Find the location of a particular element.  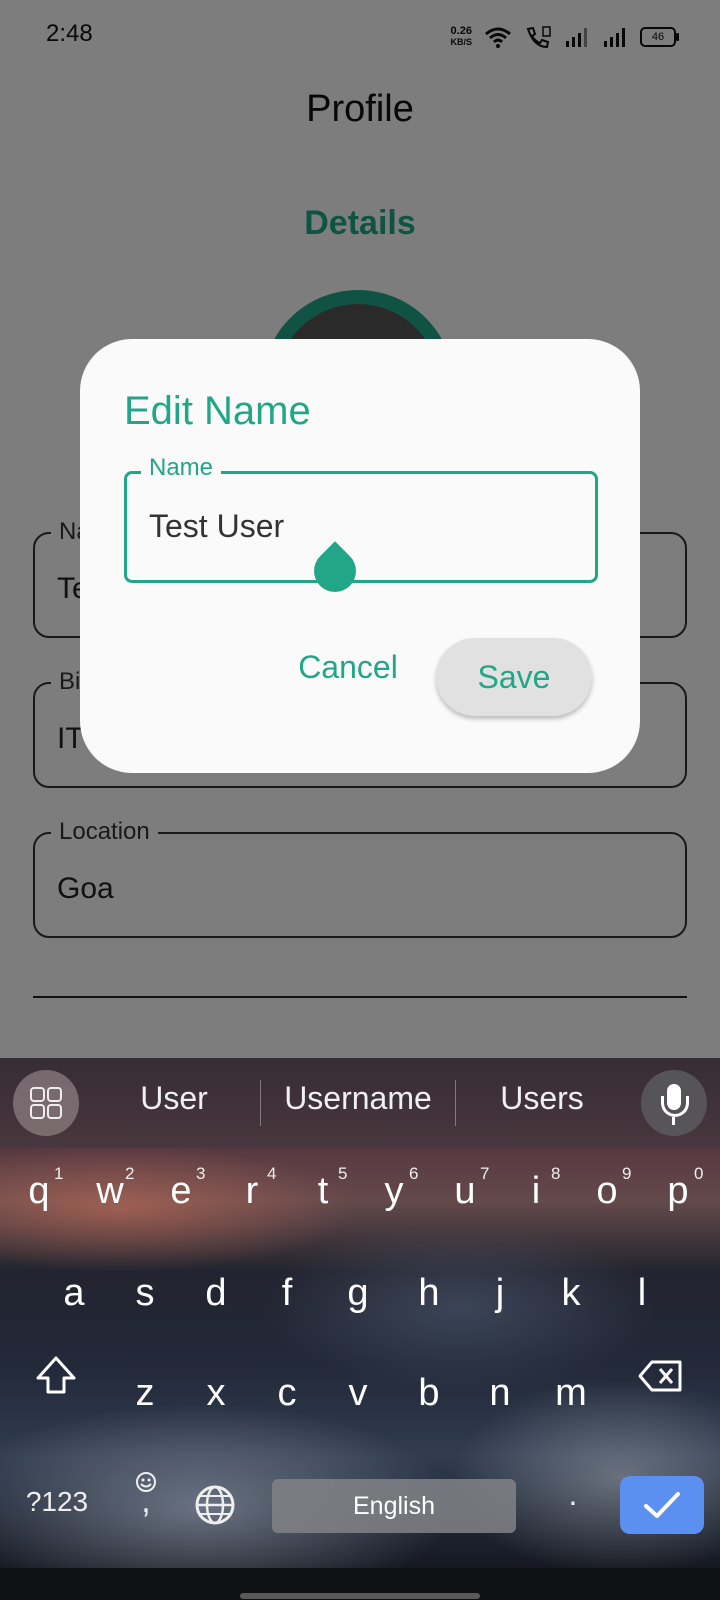

name-input-value: Test User is located at coordinates (217, 526).